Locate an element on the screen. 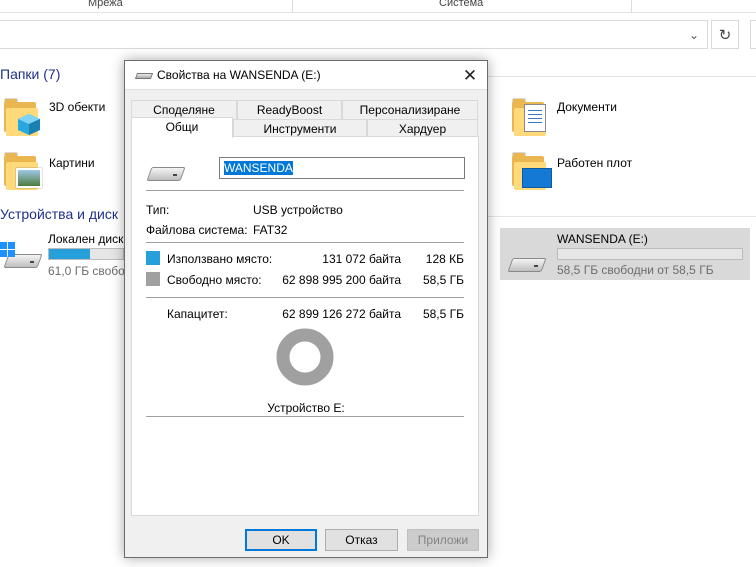  drive-free-text: 61,0 ГБ свобо is located at coordinates (86, 271).